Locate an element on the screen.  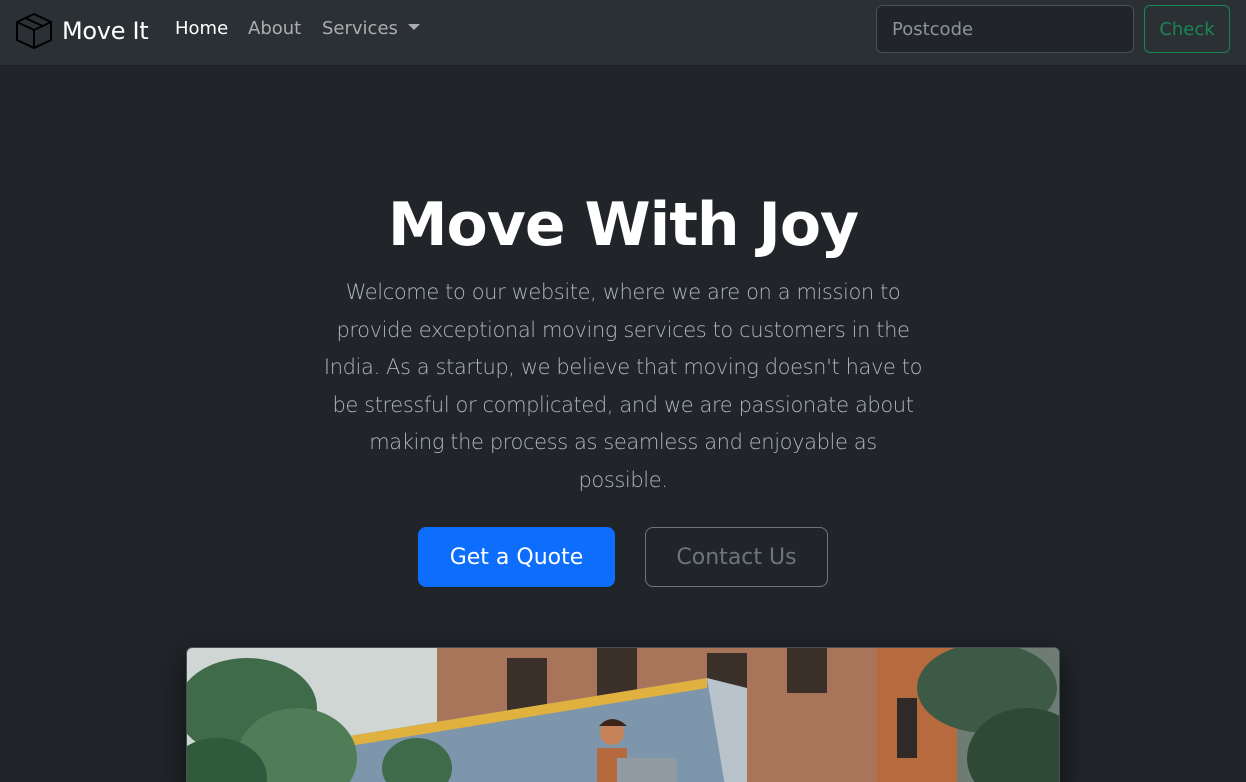
hero-image is located at coordinates (623, 714).